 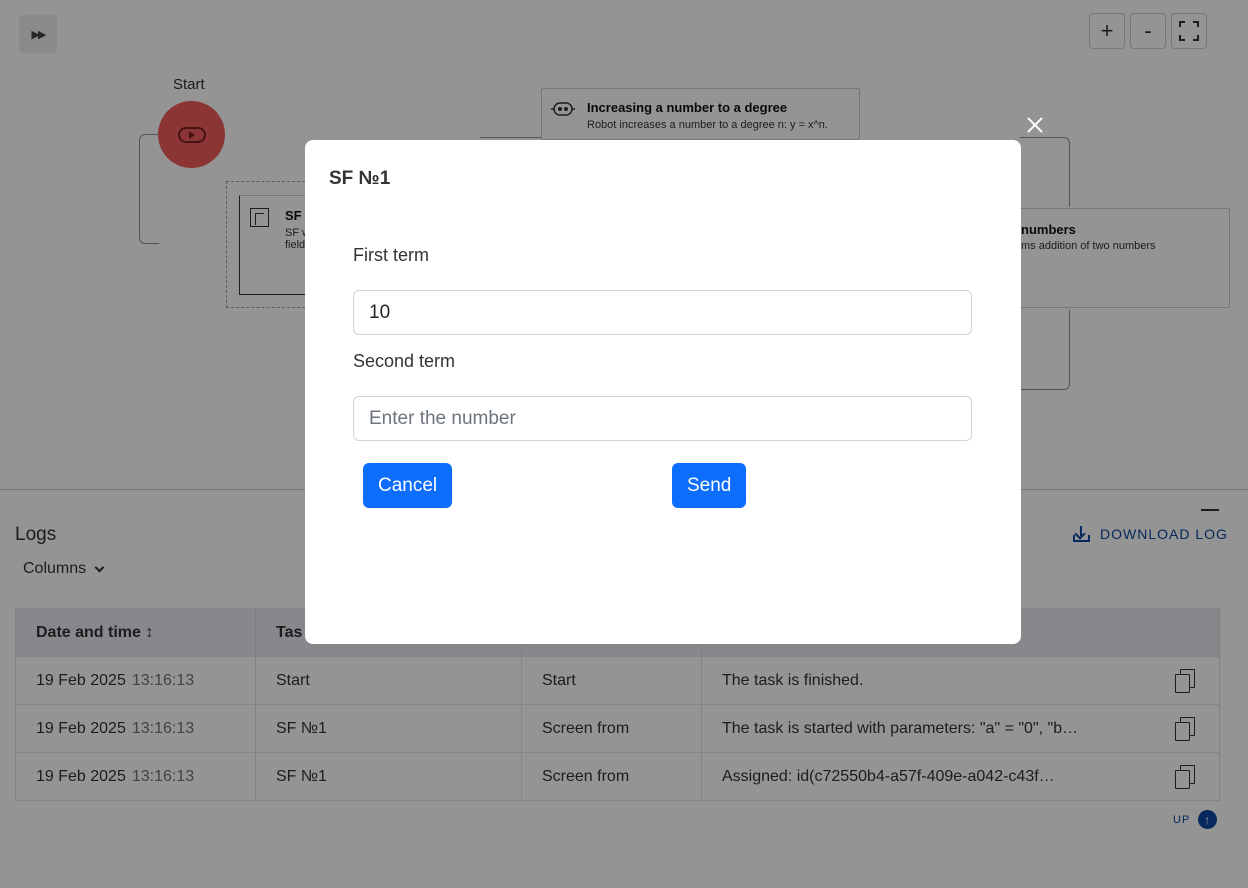 I want to click on second-term-label: Second term, so click(x=404, y=361).